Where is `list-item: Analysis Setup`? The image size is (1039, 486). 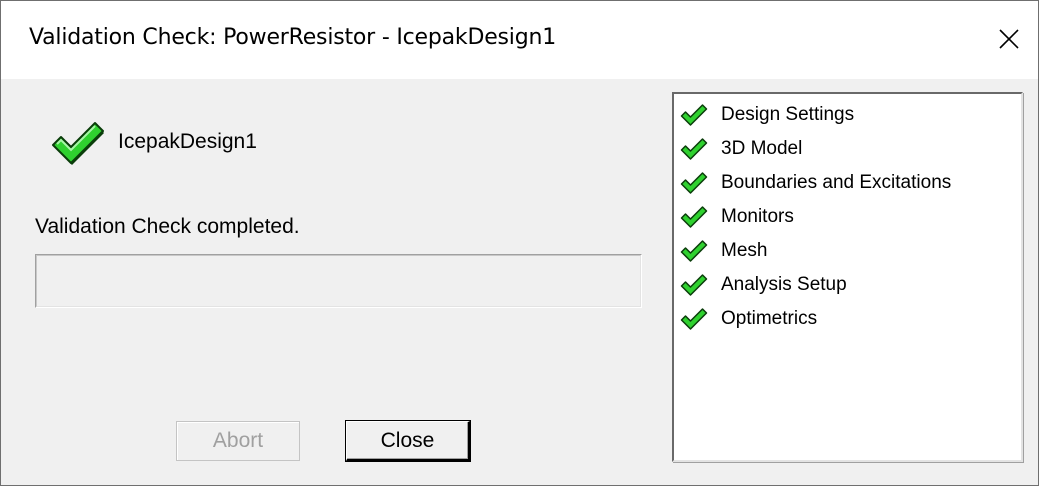 list-item: Analysis Setup is located at coordinates (763, 285).